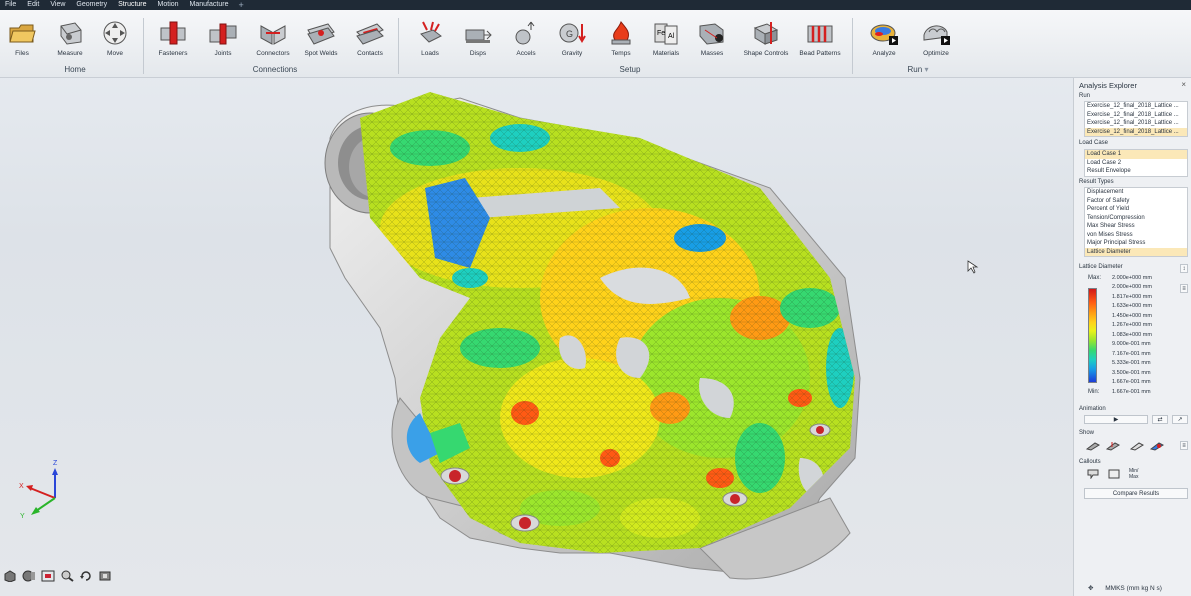 Image resolution: width=1191 pixels, height=596 pixels. I want to click on callout-probe-icon, so click(1093, 474).